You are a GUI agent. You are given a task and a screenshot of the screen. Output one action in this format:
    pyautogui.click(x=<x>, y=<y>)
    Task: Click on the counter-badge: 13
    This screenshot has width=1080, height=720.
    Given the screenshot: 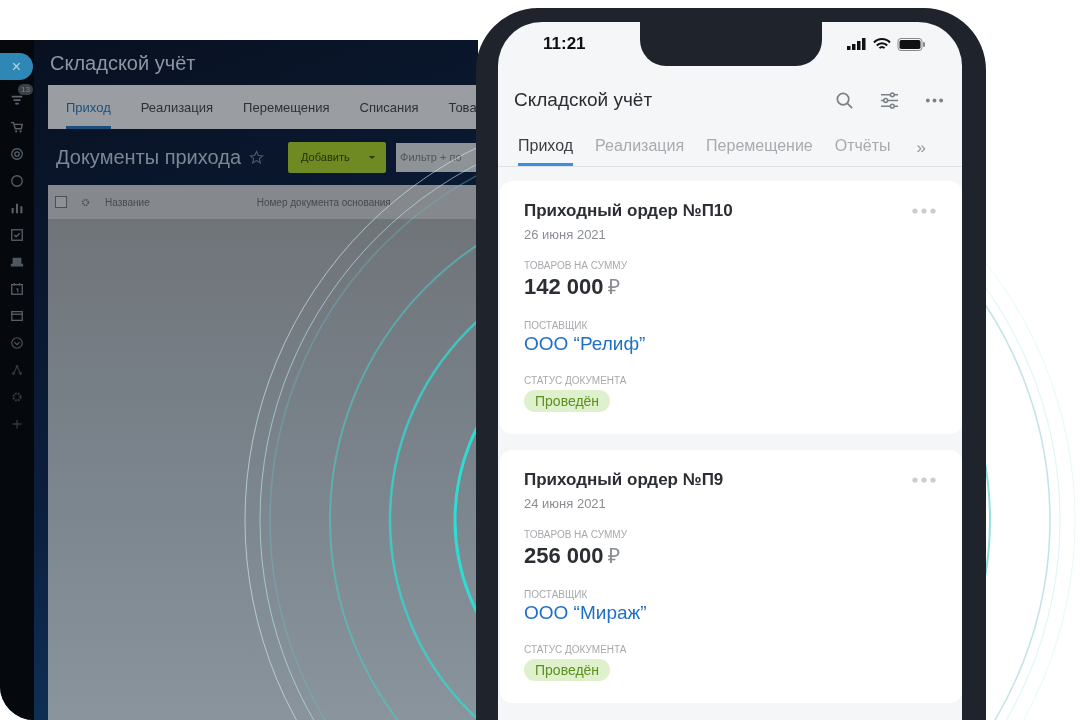 What is the action you would take?
    pyautogui.click(x=25, y=89)
    